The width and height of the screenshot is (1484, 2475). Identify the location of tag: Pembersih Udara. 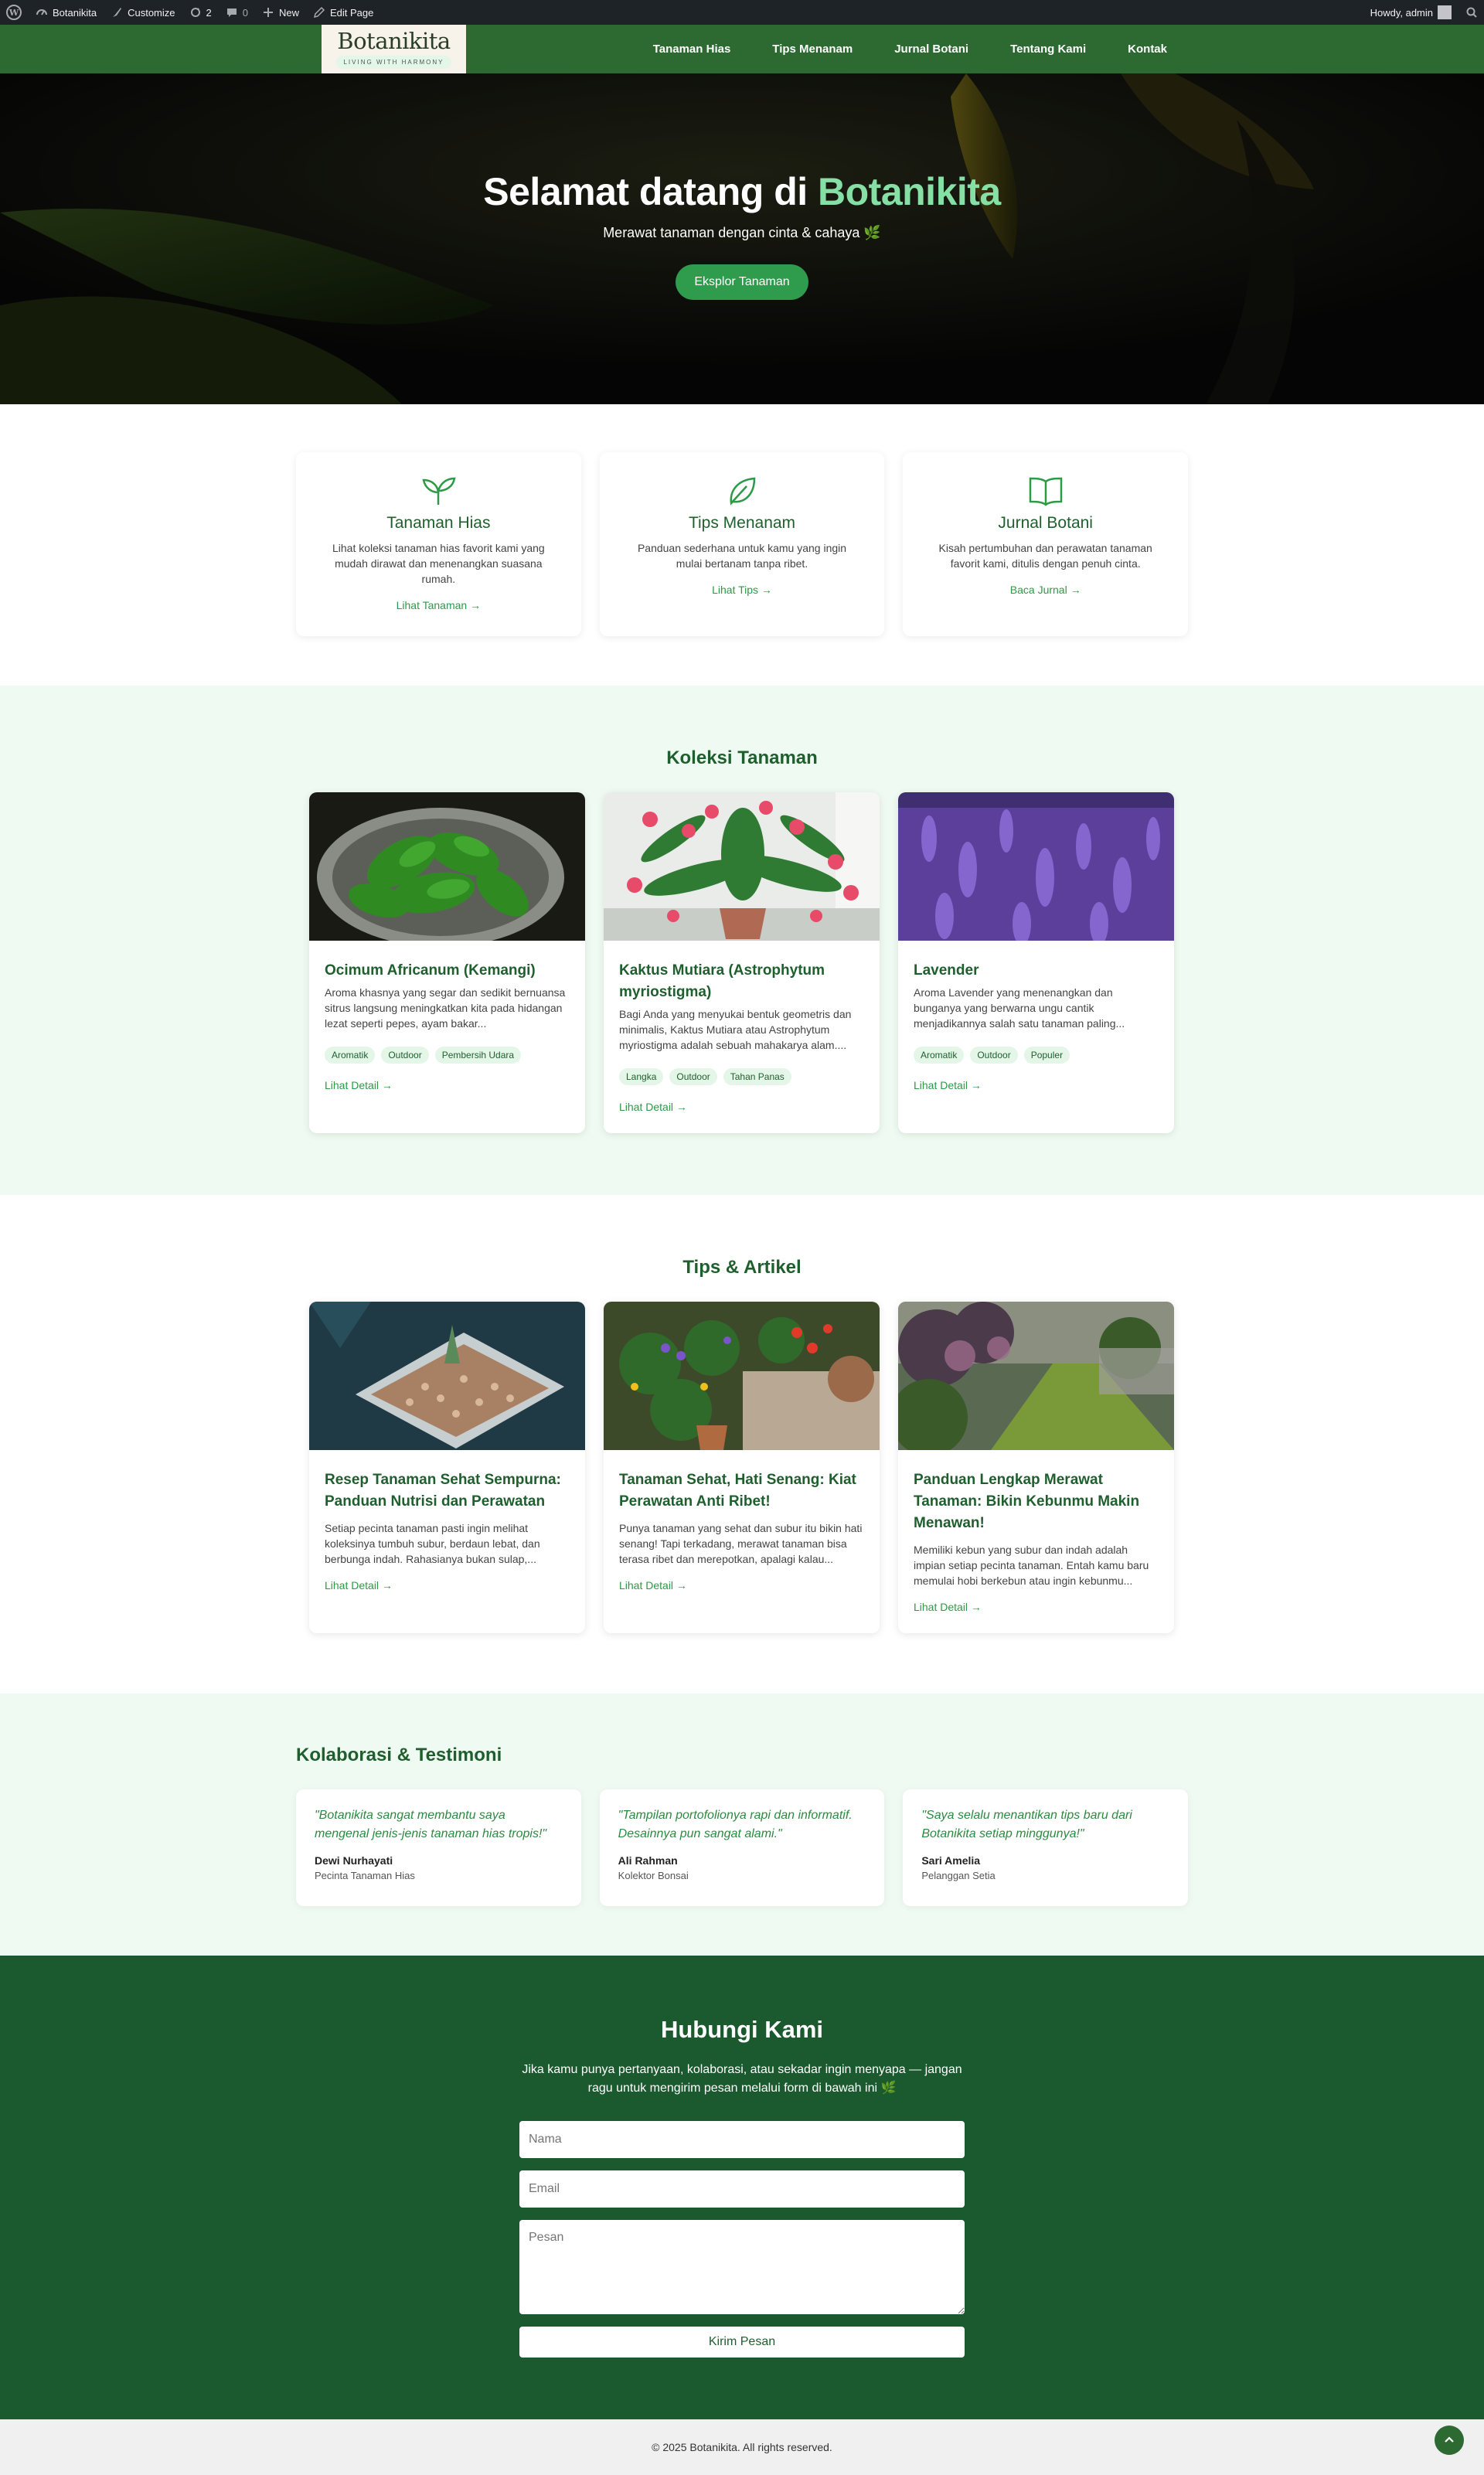
(478, 1055).